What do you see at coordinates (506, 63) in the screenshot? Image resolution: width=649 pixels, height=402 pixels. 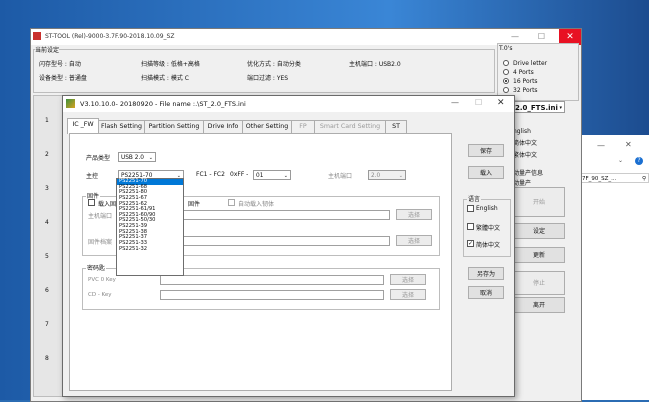 I see `radio-drive-letter` at bounding box center [506, 63].